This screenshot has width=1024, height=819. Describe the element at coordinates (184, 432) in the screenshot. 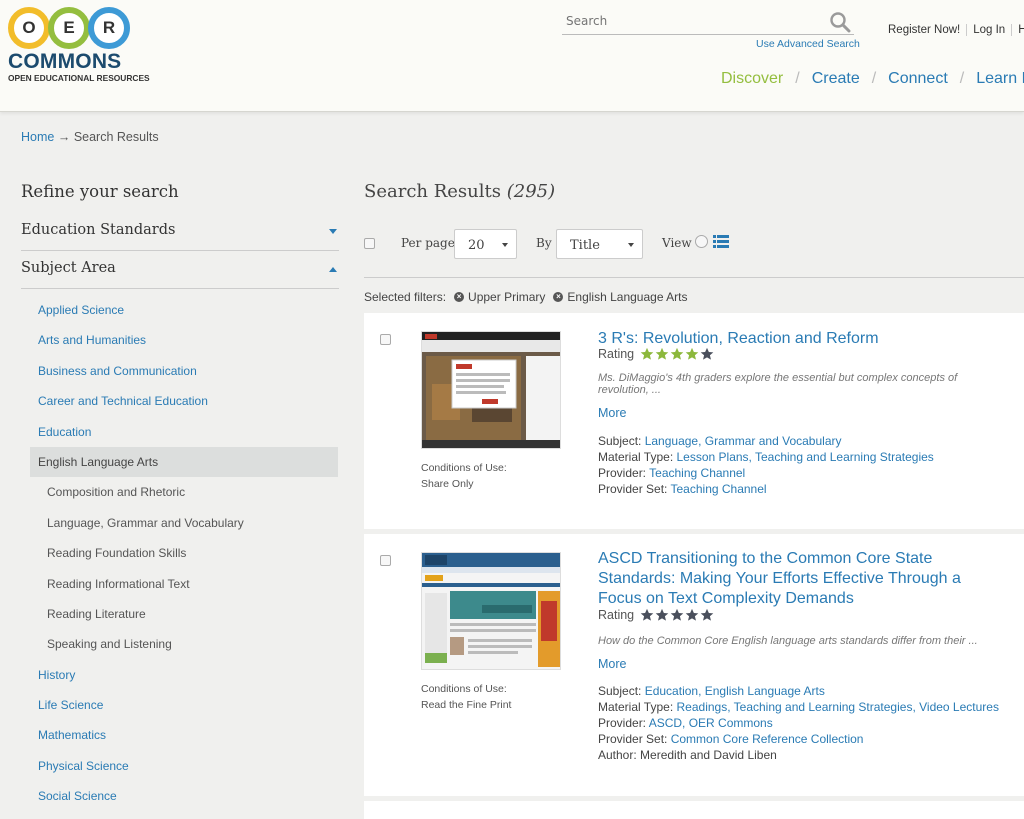

I see `subject-education: Education` at that location.